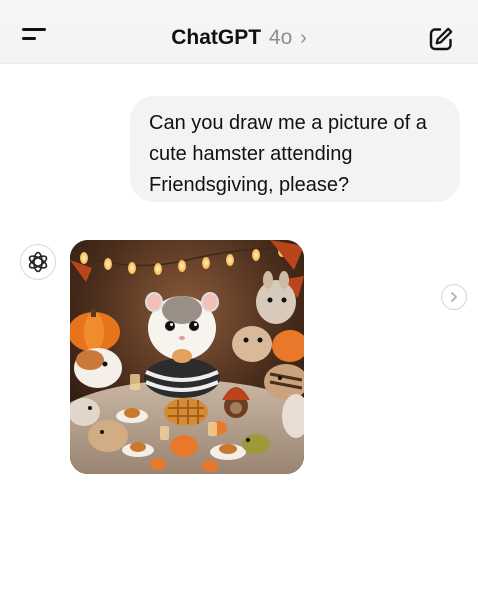  I want to click on app-title: ChatGPT, so click(216, 37).